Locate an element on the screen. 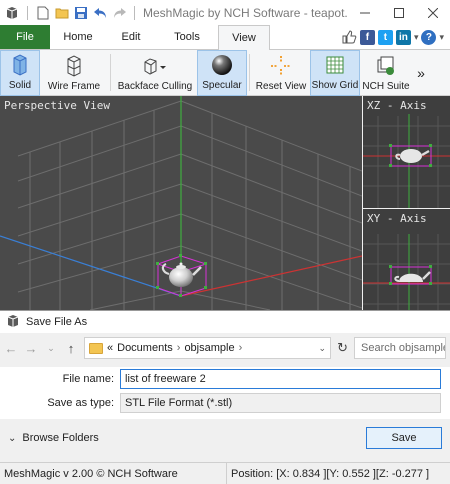  title-bar: MeshMagic by NCH Software - teapot.obj is located at coordinates (225, 13).